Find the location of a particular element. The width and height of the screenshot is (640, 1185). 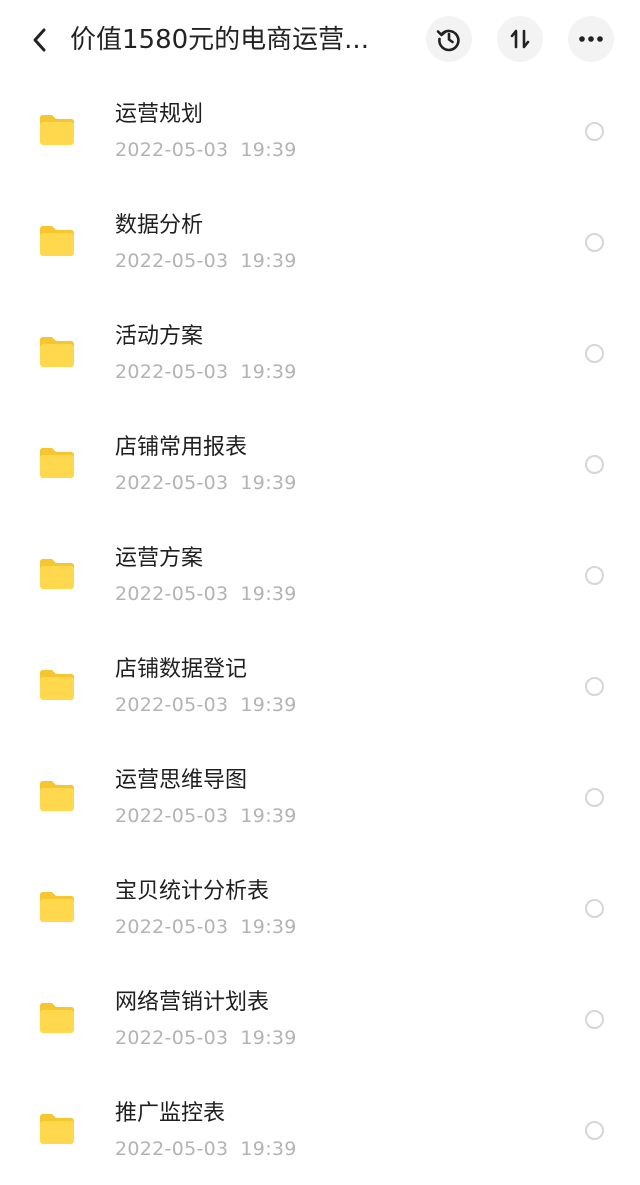

list-item: 数据分析 2022-05-03 19:39 is located at coordinates (320, 241).